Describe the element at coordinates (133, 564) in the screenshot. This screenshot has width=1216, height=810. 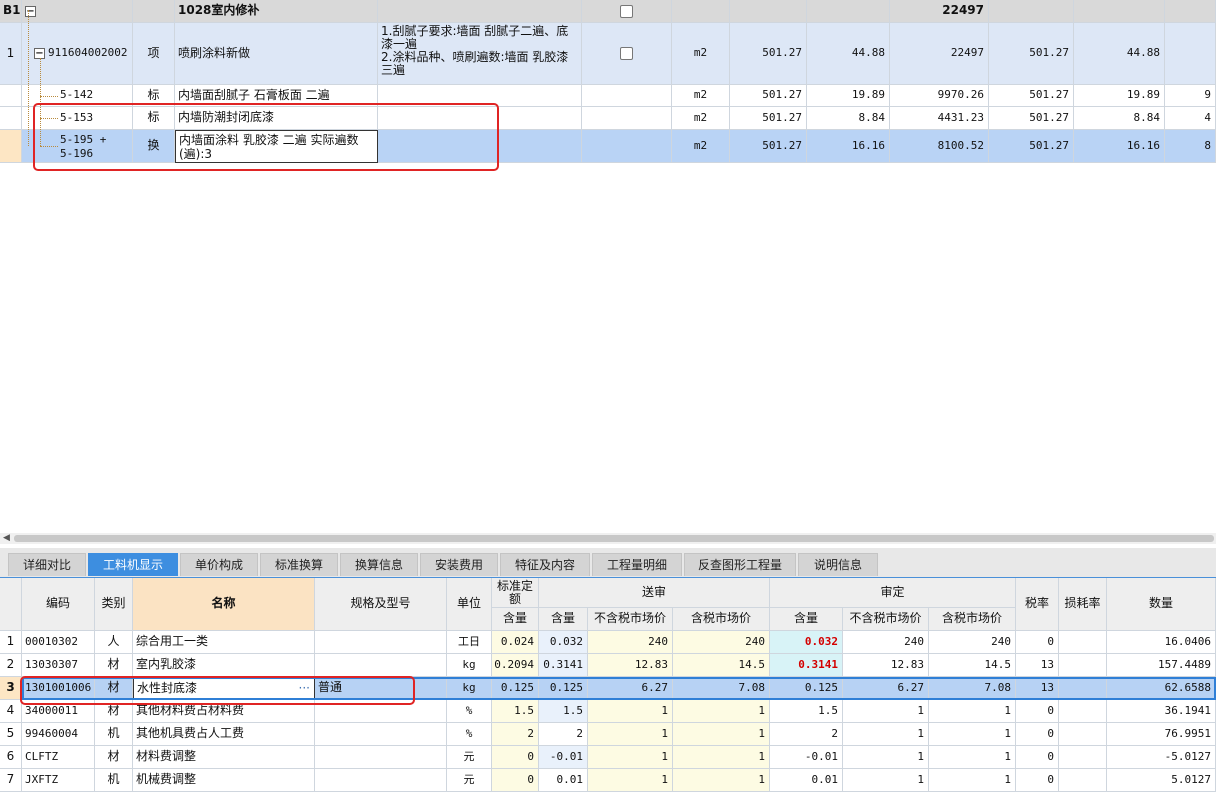
I see `tab-labor-material-machine: 工料机显示` at that location.